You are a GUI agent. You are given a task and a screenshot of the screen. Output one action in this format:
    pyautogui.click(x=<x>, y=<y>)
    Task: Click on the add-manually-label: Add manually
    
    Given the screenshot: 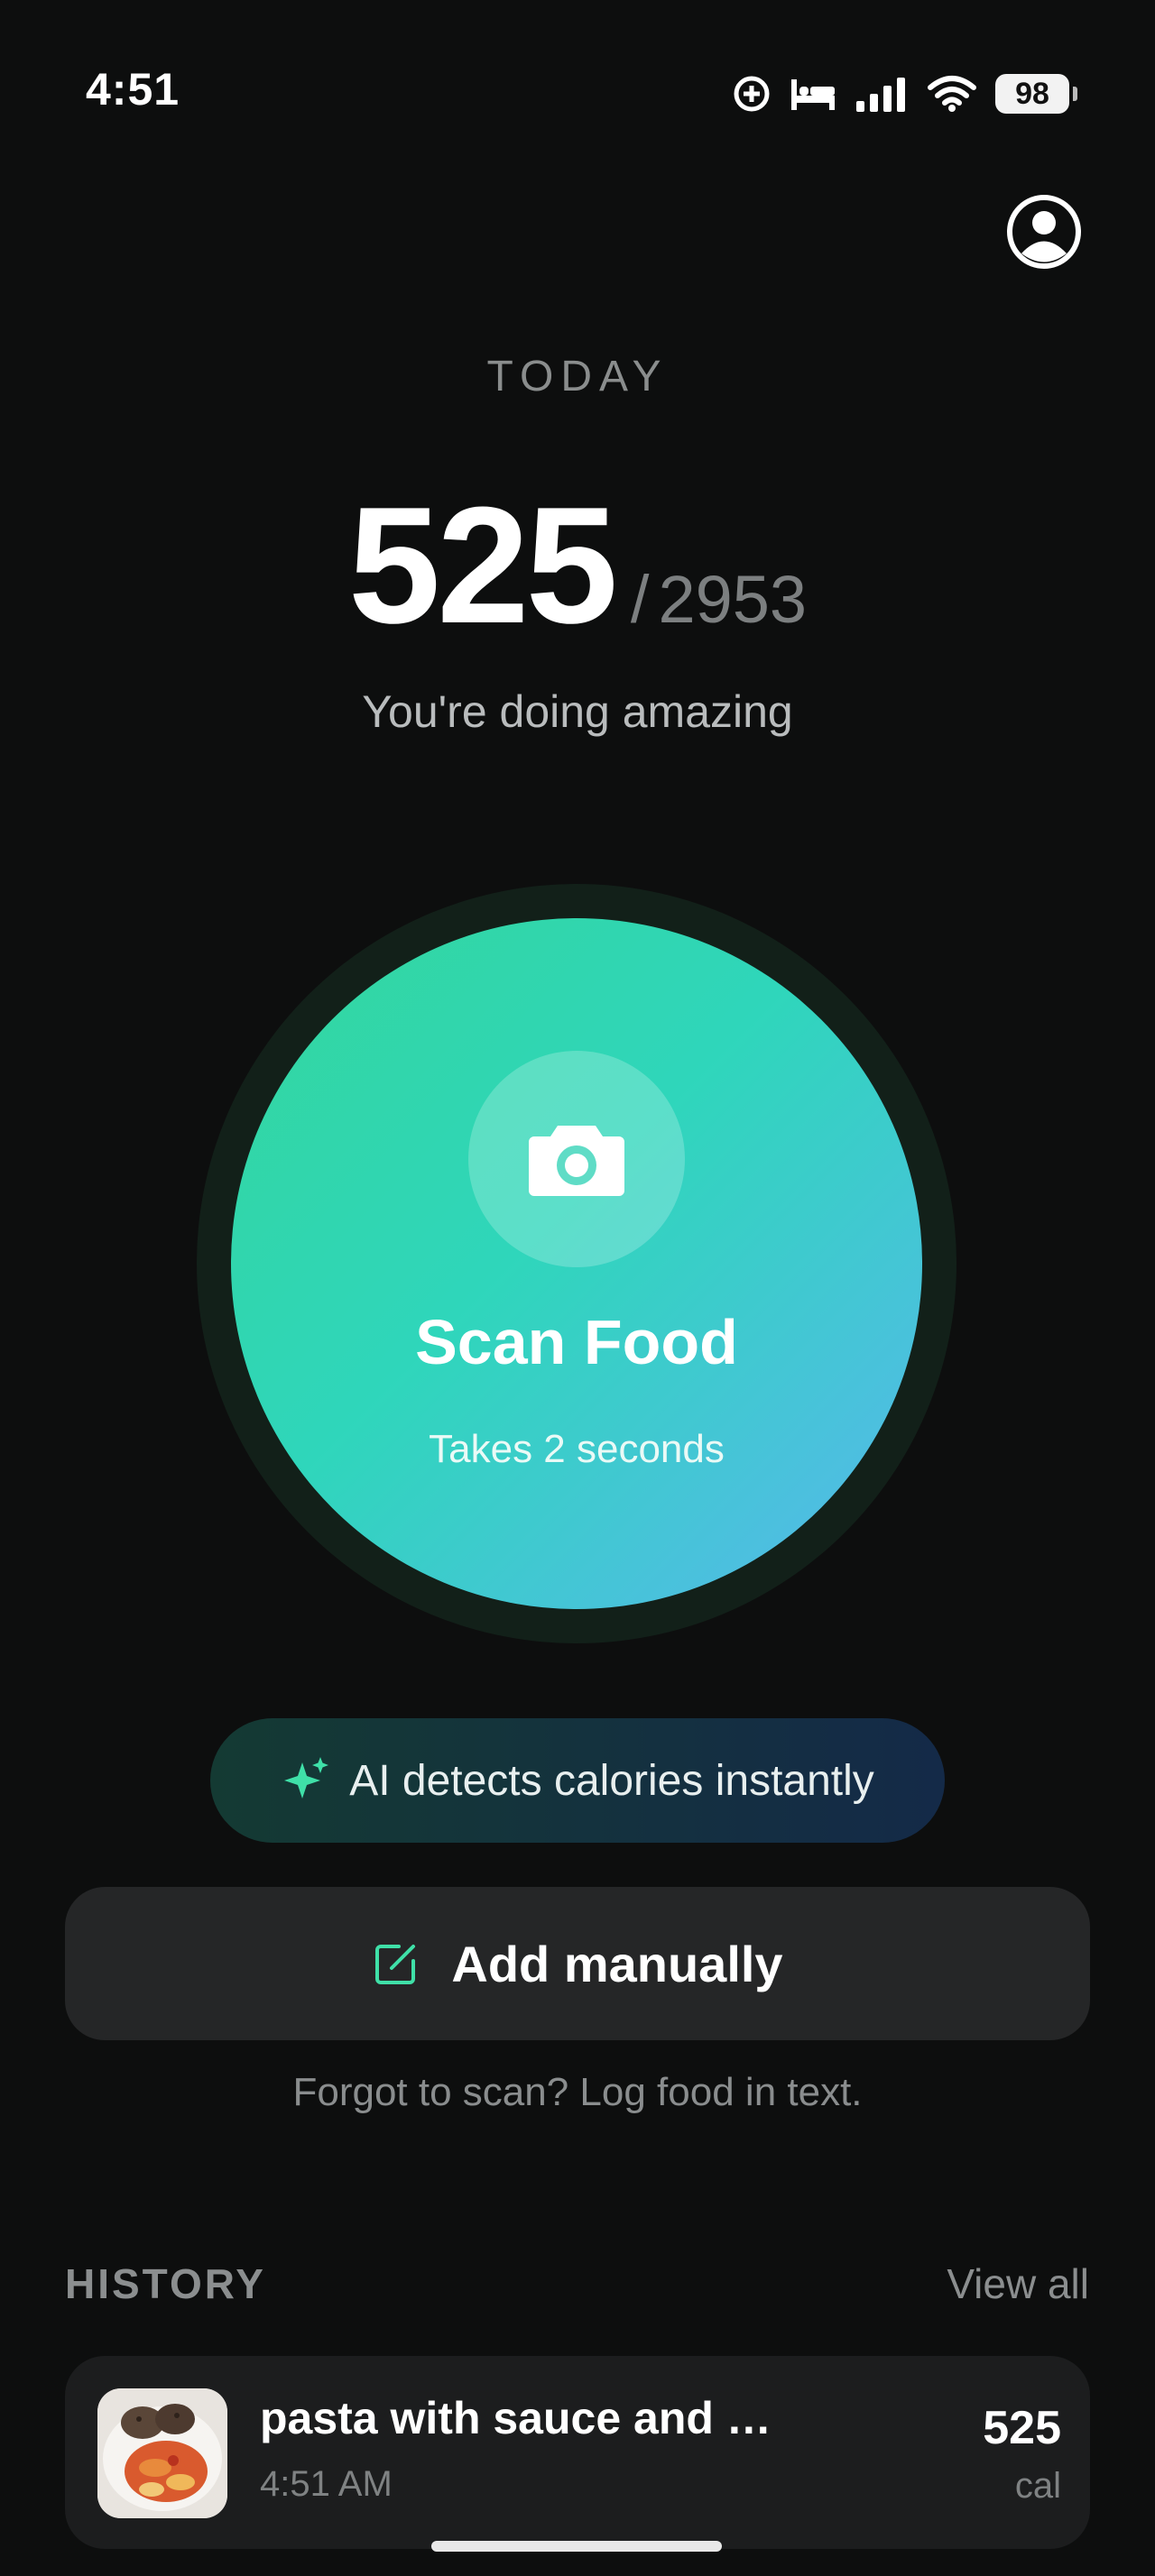 What is the action you would take?
    pyautogui.click(x=617, y=1964)
    